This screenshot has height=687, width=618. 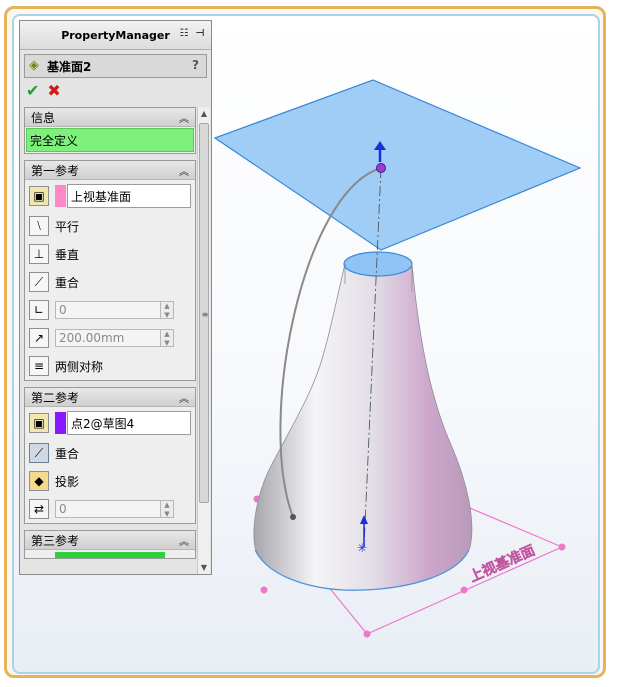 I want to click on ref2-selection-box: 点2@草图4, so click(x=129, y=423).